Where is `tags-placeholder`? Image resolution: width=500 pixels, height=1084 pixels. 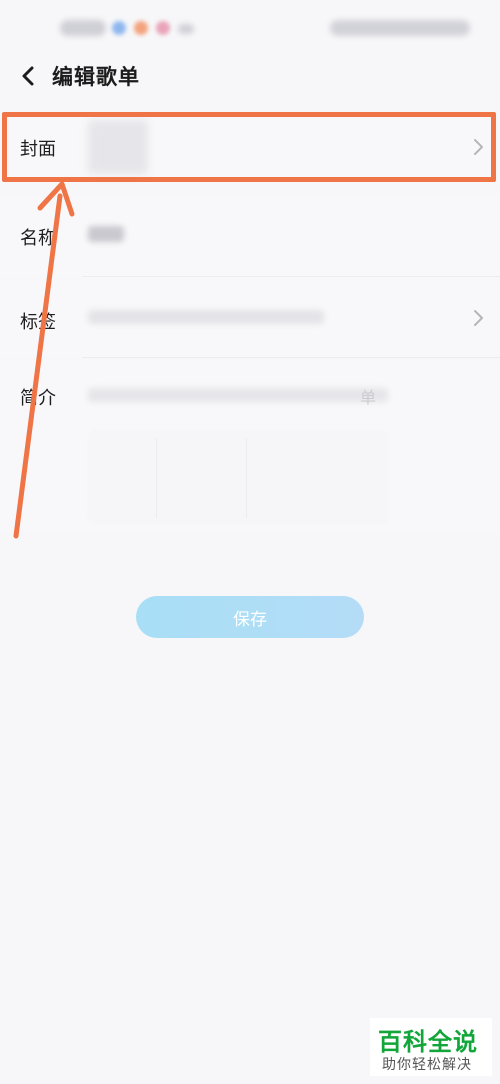 tags-placeholder is located at coordinates (206, 317).